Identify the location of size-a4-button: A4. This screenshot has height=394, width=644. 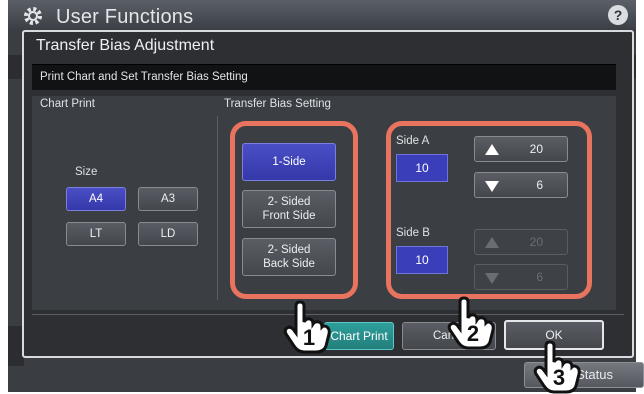
(96, 199).